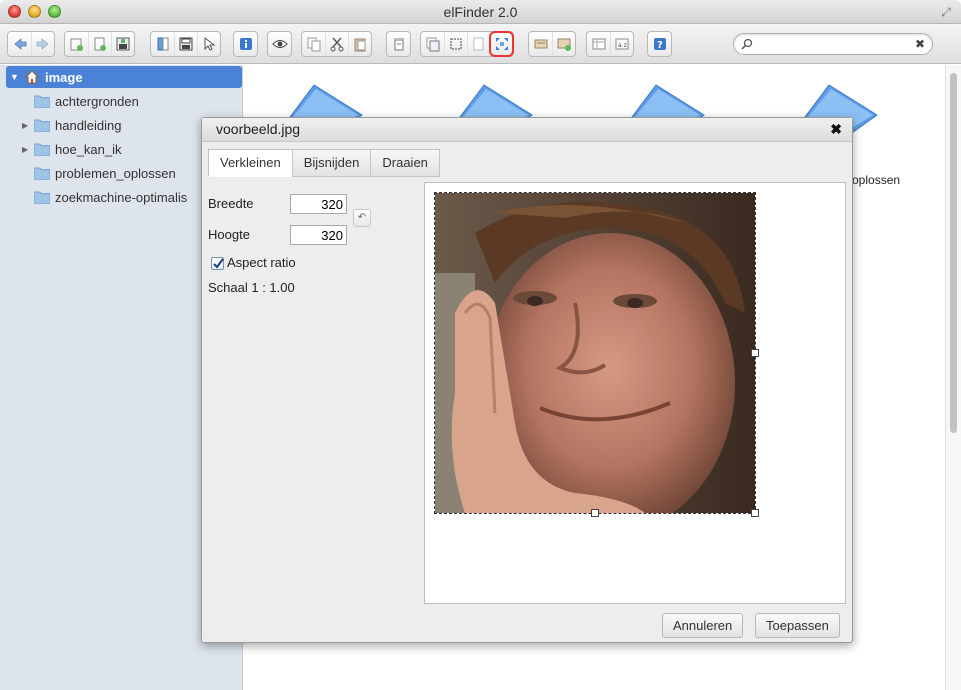 The width and height of the screenshot is (961, 690). I want to click on remove-button, so click(398, 44).